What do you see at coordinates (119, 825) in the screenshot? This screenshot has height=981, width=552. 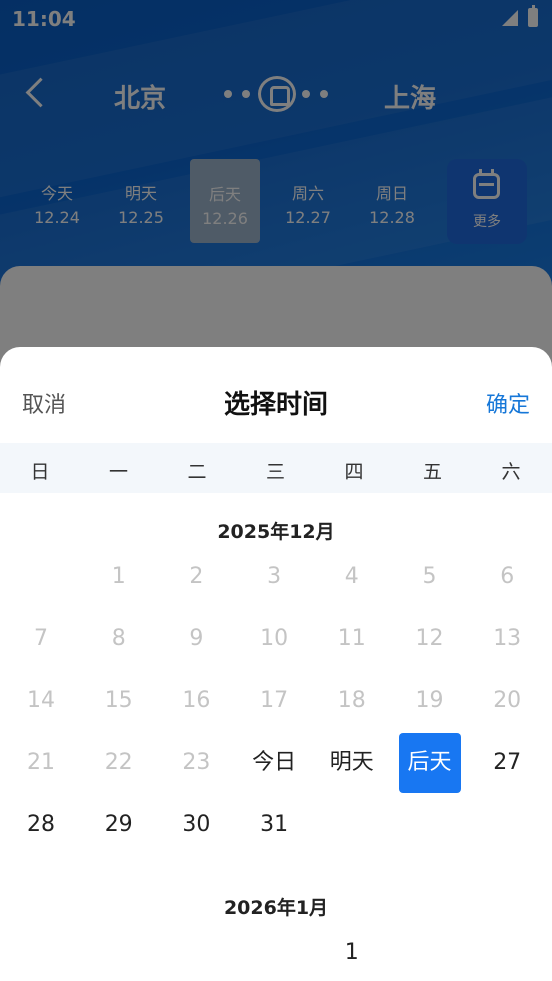 I see `day-cell: 29` at bounding box center [119, 825].